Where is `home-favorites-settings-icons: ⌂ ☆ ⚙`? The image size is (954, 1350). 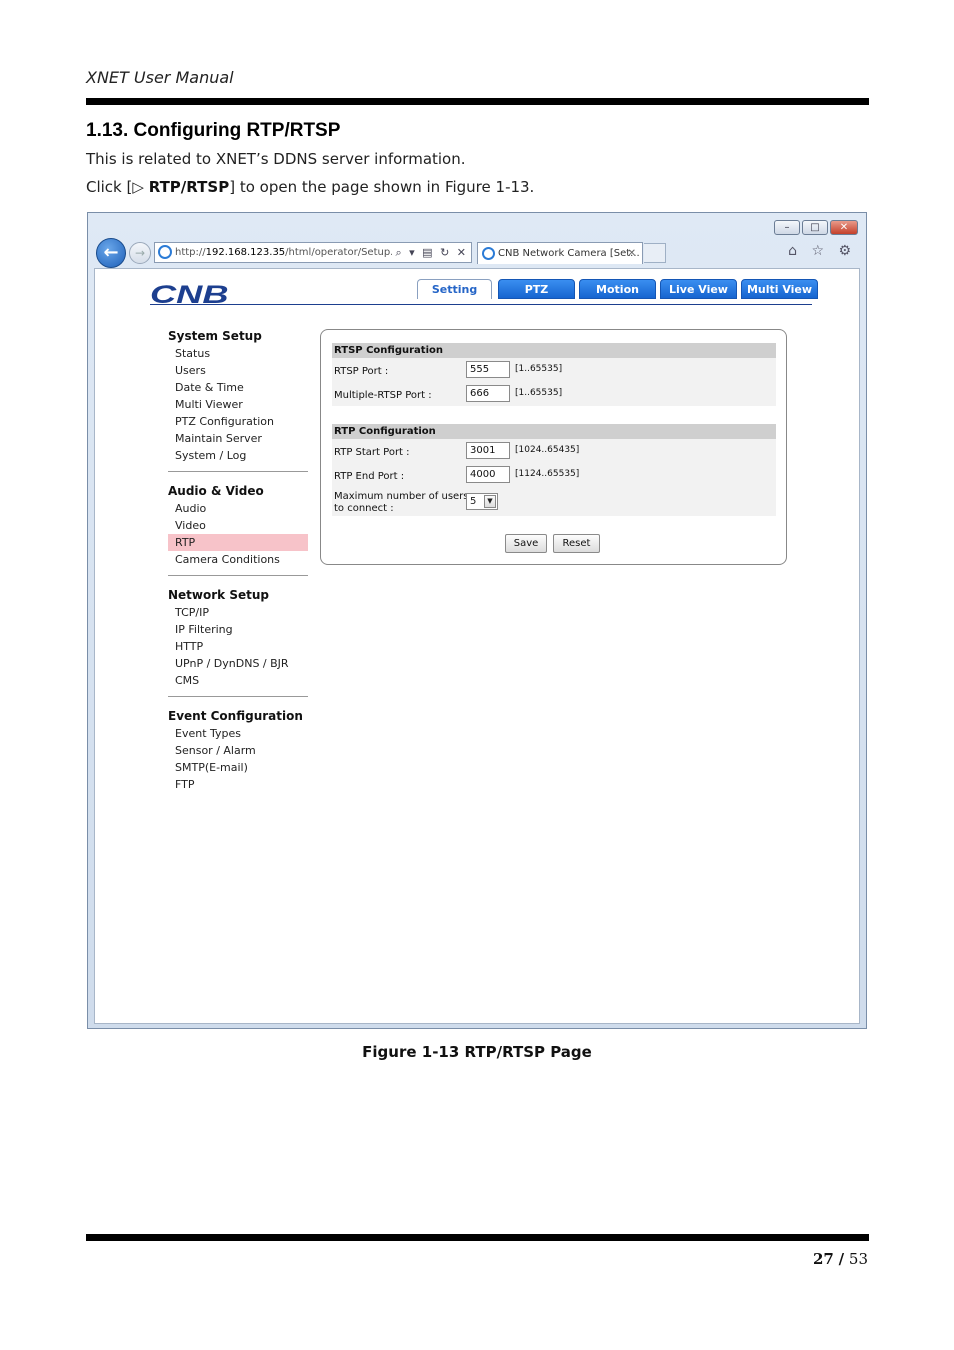
home-favorites-settings-icons: ⌂ ☆ ⚙ is located at coordinates (822, 251).